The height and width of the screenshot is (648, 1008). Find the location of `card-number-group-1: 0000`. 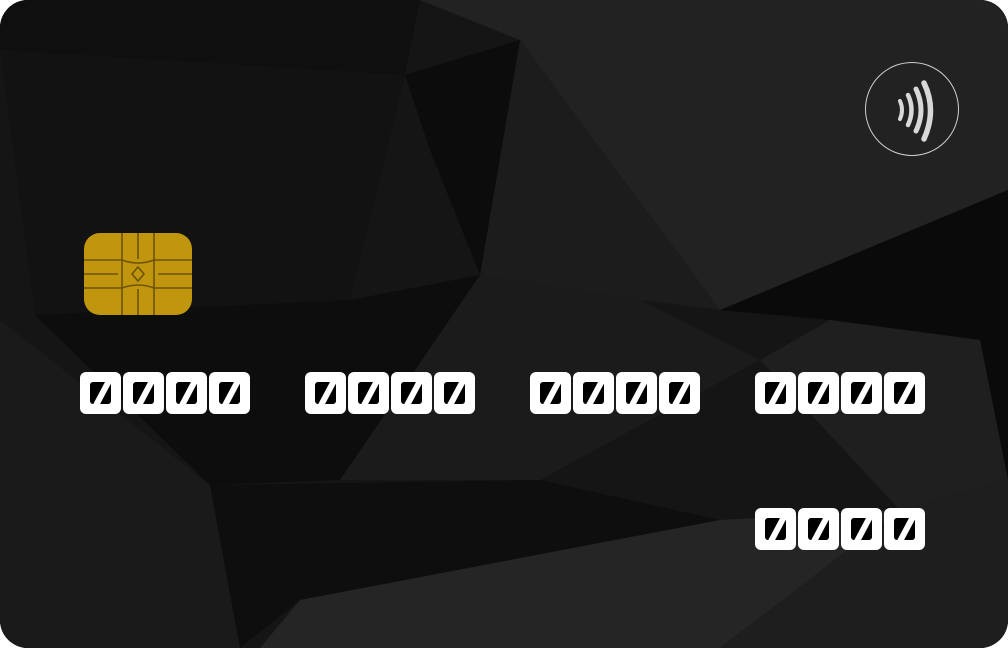

card-number-group-1: 0000 is located at coordinates (166, 394).